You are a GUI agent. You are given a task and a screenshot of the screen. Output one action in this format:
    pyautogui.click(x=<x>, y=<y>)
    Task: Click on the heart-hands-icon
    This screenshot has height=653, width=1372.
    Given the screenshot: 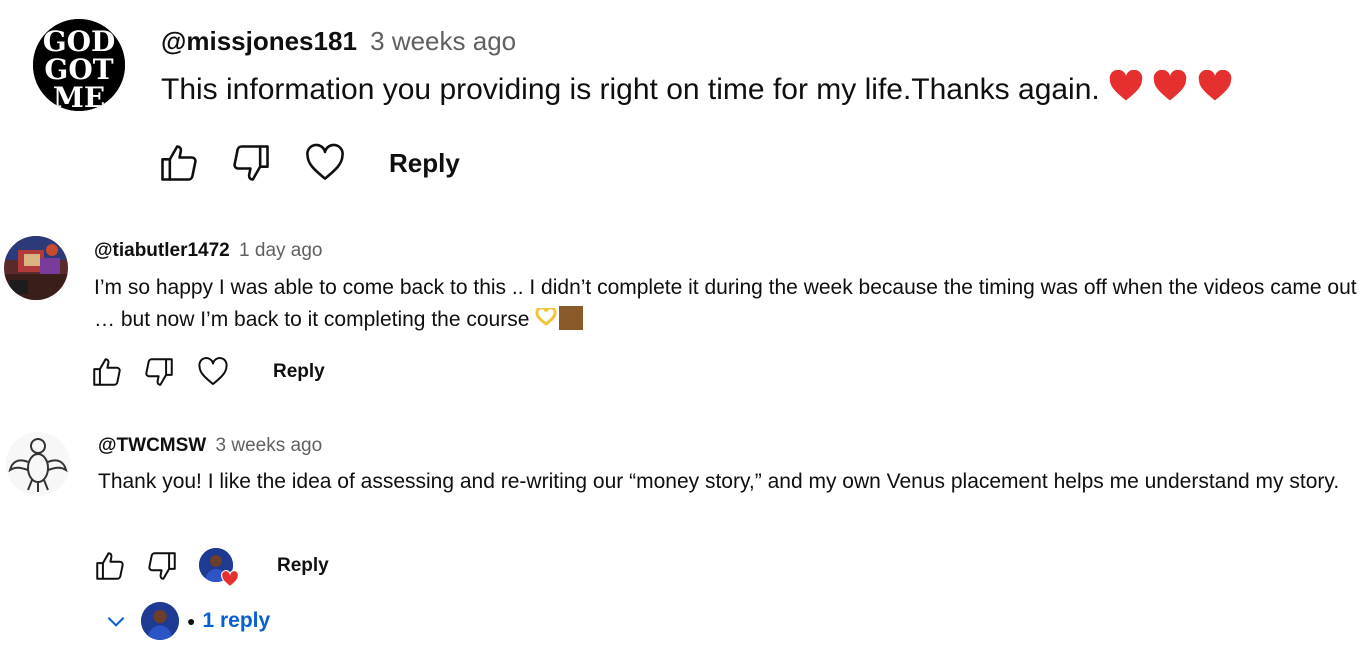 What is the action you would take?
    pyautogui.click(x=546, y=321)
    